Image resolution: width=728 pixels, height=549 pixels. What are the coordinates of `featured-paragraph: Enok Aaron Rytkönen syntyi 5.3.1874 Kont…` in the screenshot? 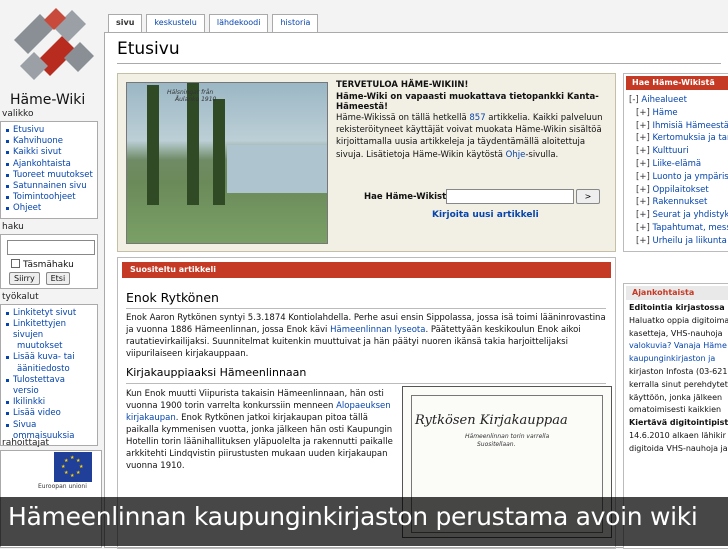 It's located at (366, 336).